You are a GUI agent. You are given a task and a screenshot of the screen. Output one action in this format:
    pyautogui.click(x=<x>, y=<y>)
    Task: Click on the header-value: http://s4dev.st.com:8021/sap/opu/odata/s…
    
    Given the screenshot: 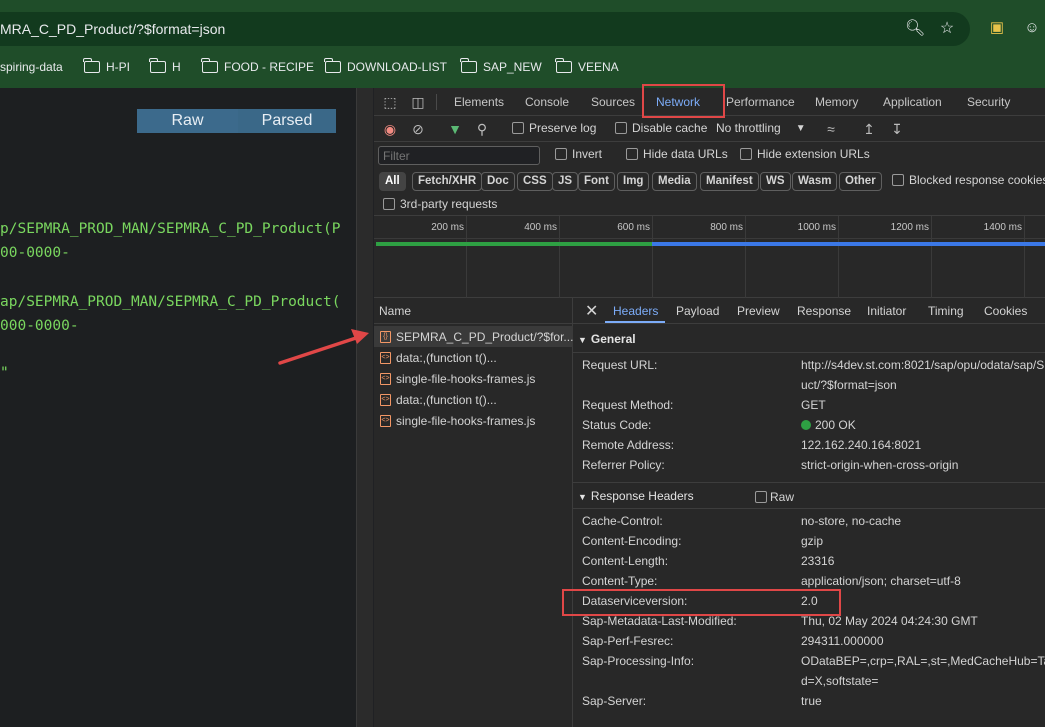 What is the action you would take?
    pyautogui.click(x=923, y=365)
    